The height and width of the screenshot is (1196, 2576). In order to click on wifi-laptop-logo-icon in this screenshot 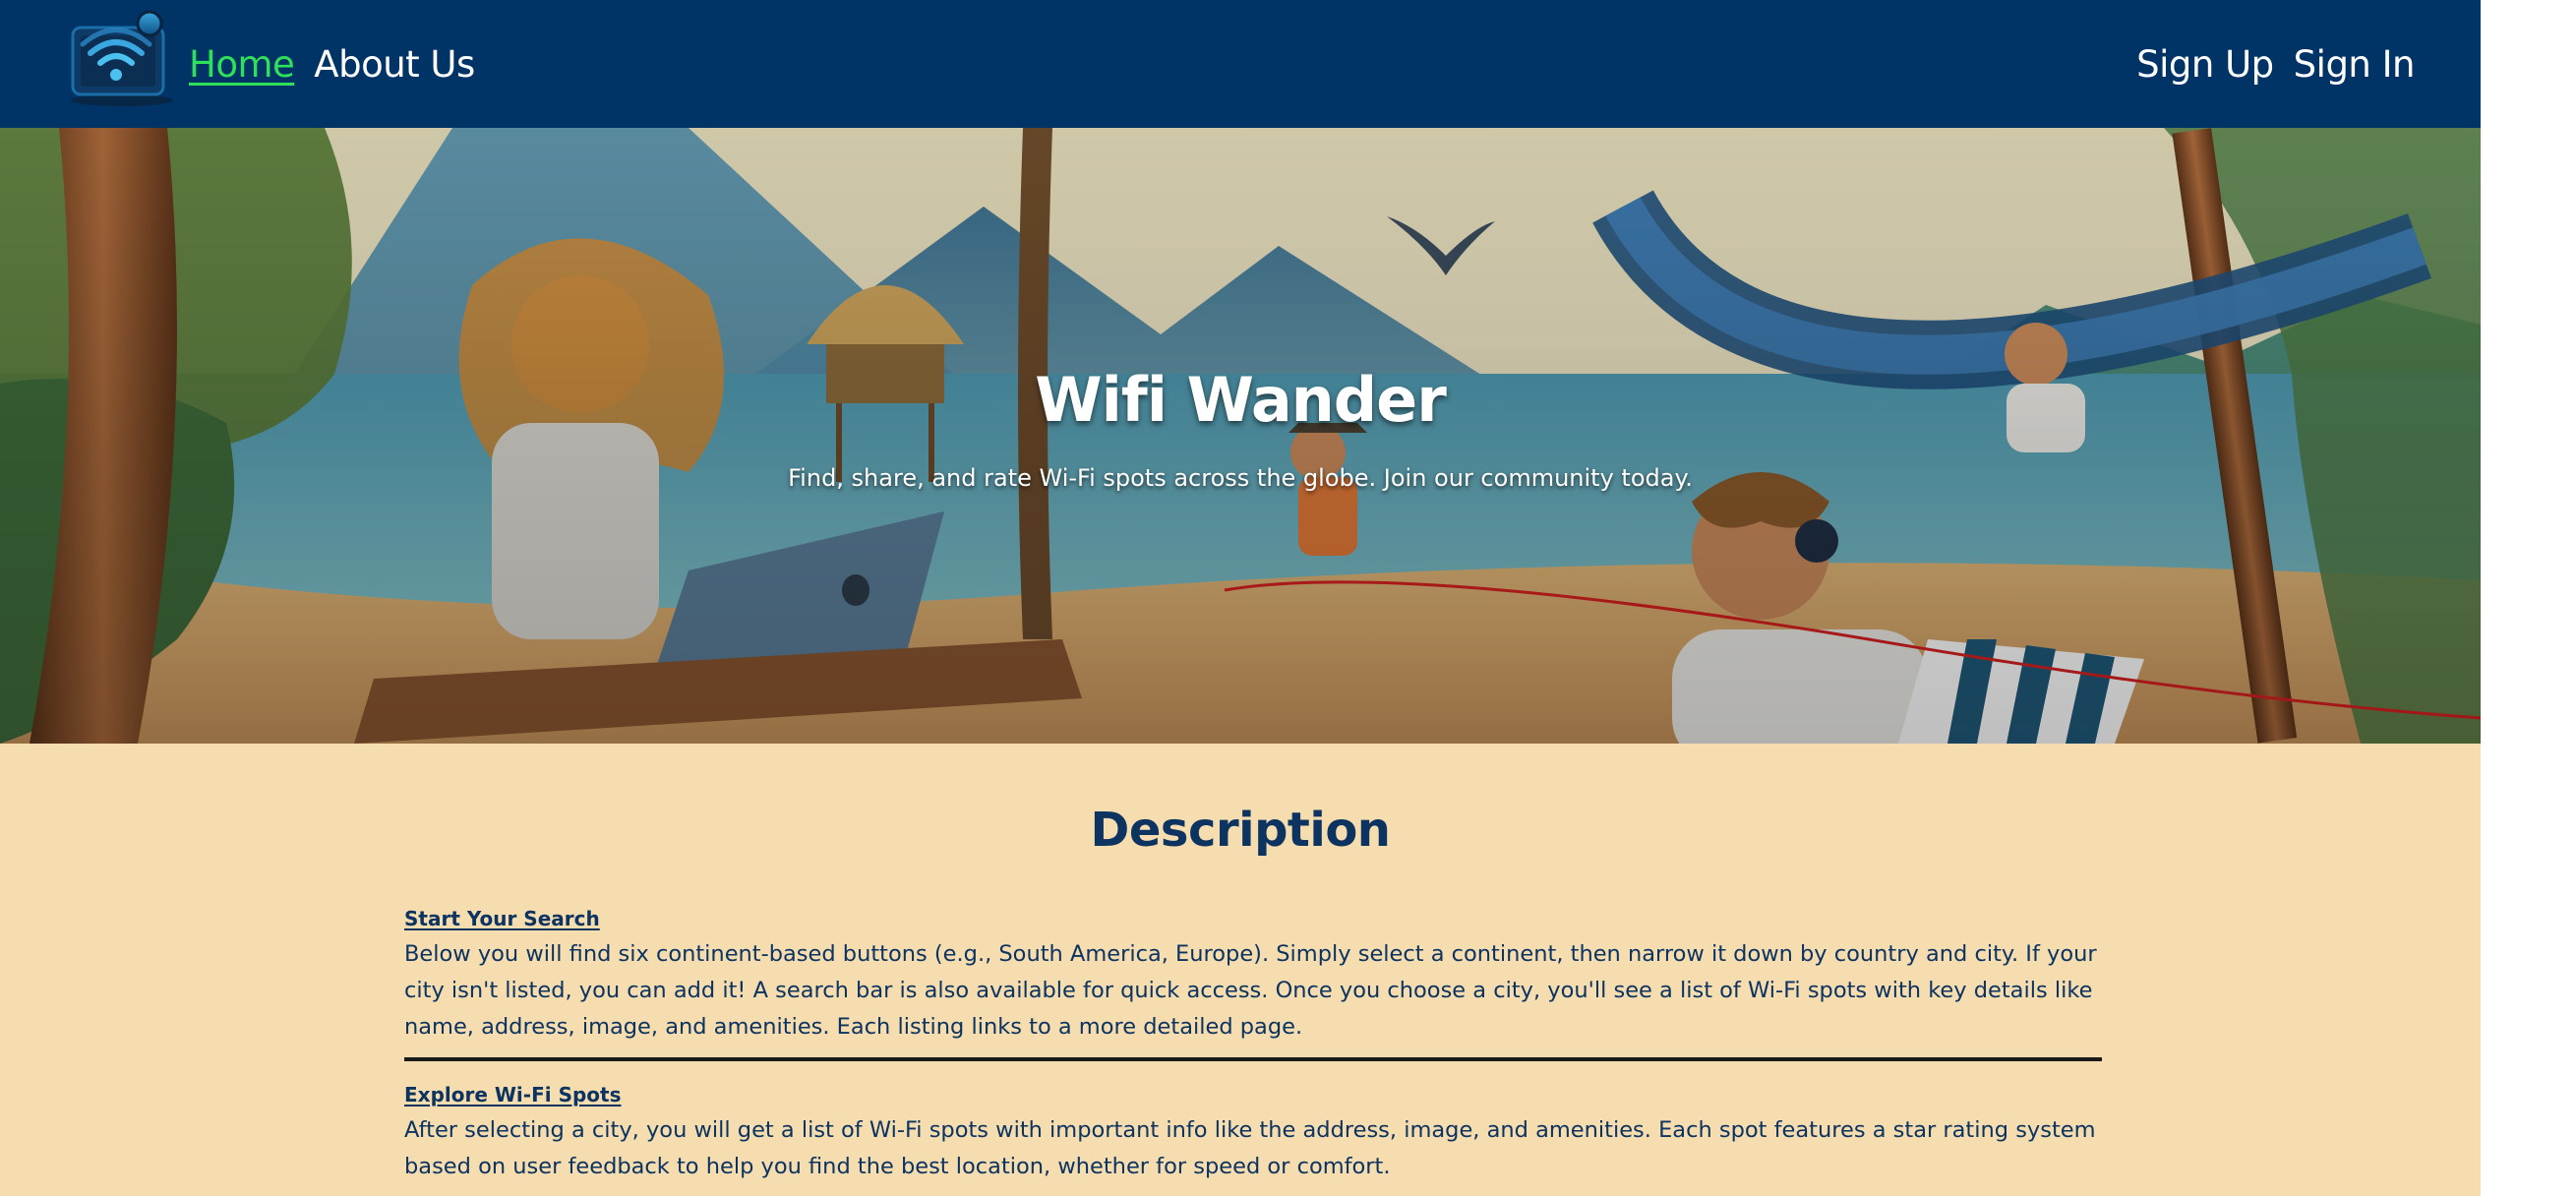, I will do `click(122, 59)`.